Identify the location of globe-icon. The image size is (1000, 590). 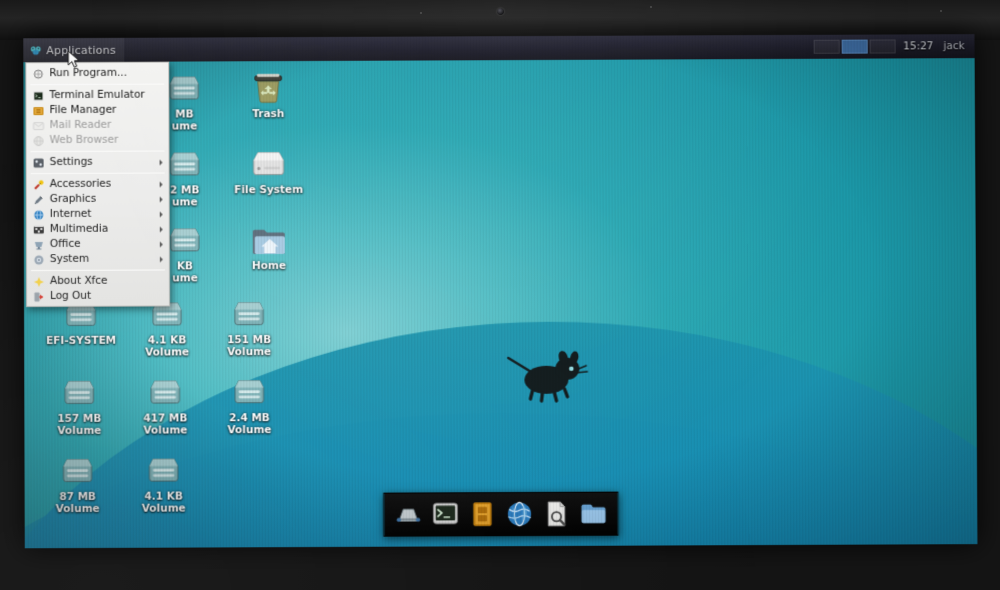
(519, 513).